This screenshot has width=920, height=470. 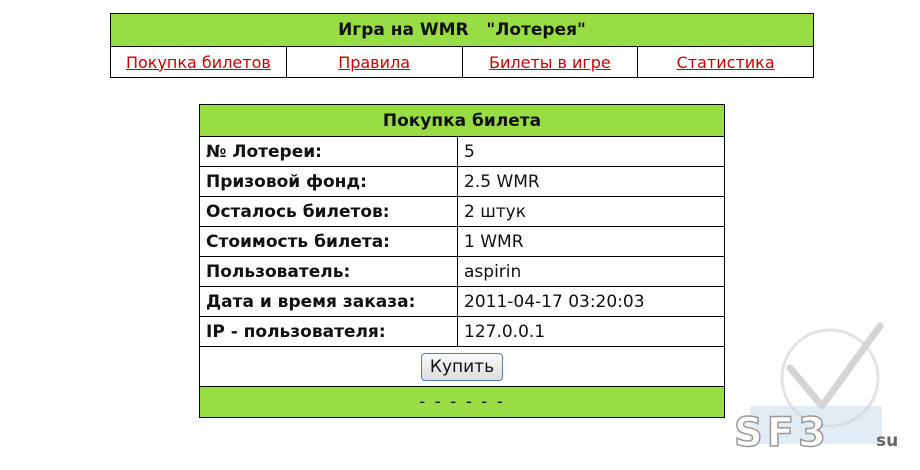 I want to click on nav-buy-tickets-link: Покупка билетов, so click(x=198, y=62).